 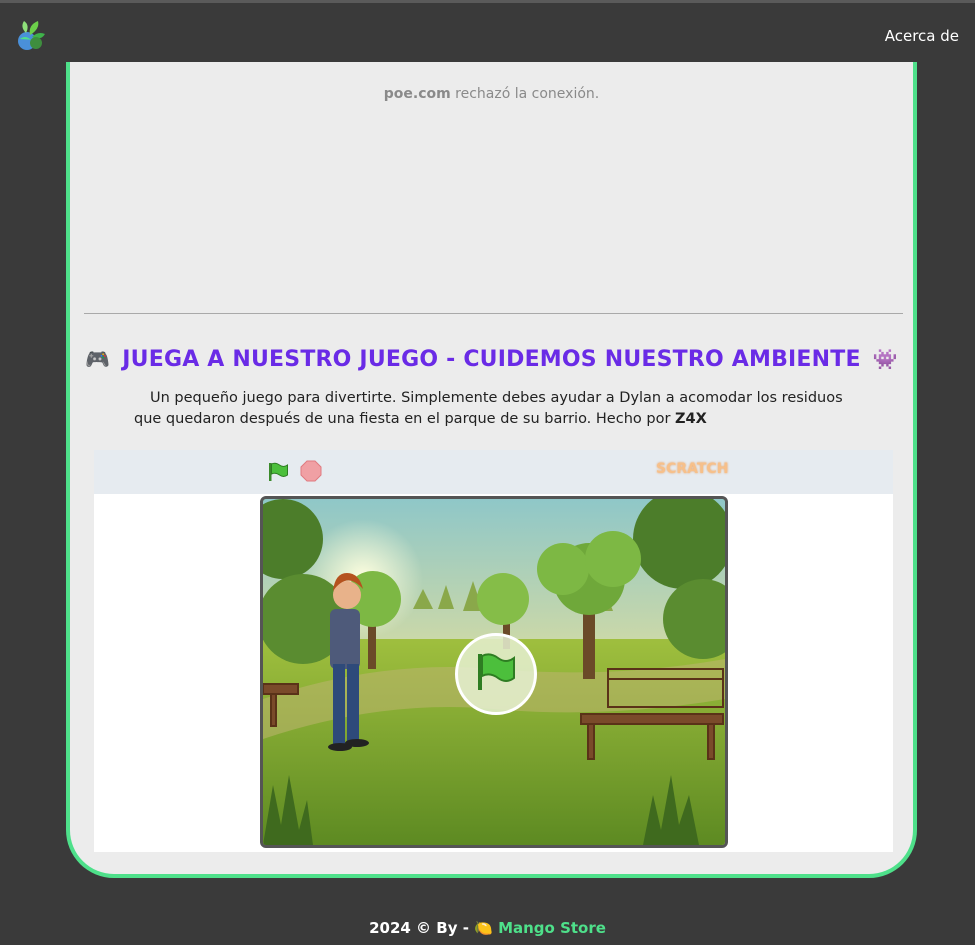 What do you see at coordinates (692, 472) in the screenshot?
I see `scratch-logo: SCRATCH` at bounding box center [692, 472].